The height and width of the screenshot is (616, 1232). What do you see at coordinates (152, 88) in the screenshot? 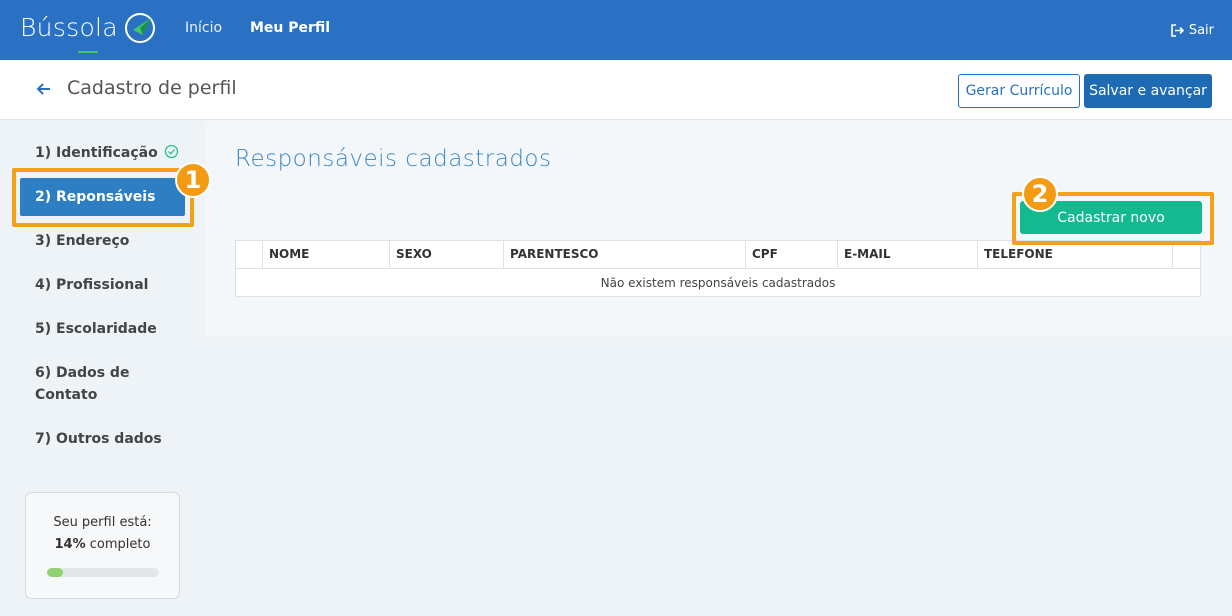
I see `page-title: Cadastro de perfil` at bounding box center [152, 88].